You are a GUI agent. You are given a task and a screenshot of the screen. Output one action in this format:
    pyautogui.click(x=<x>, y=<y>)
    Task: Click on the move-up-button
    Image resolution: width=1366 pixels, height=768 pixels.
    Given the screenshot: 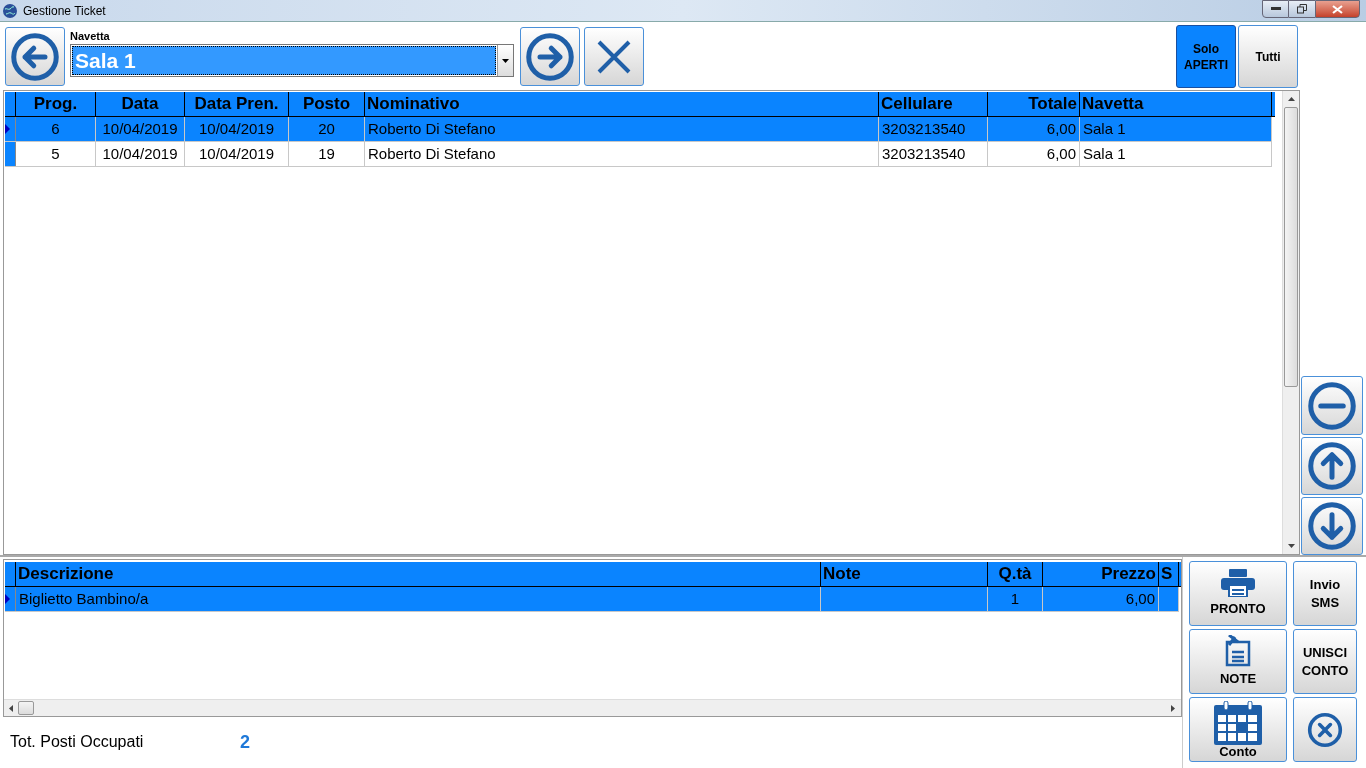 What is the action you would take?
    pyautogui.click(x=1332, y=466)
    